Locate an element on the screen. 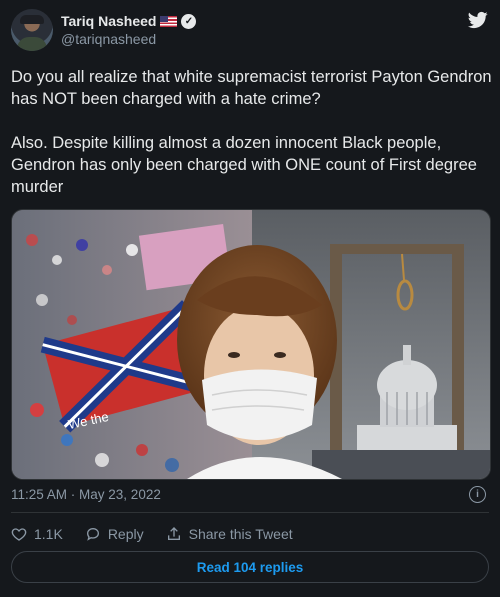  info-icon: i is located at coordinates (477, 494).